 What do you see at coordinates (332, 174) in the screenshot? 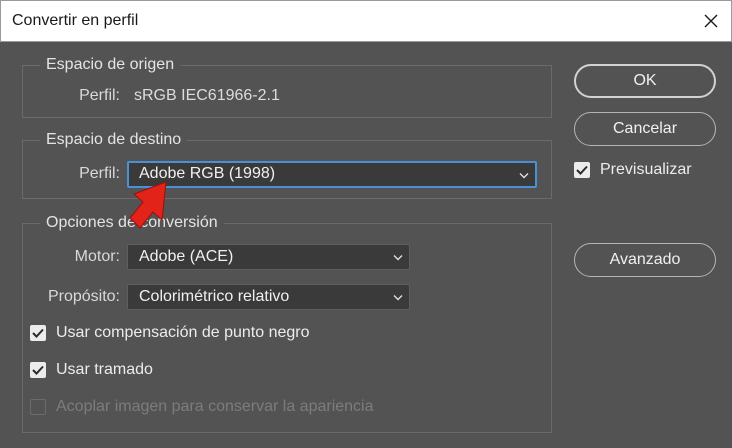
I see `destination-profile-select: Adobe RGB (1998)` at bounding box center [332, 174].